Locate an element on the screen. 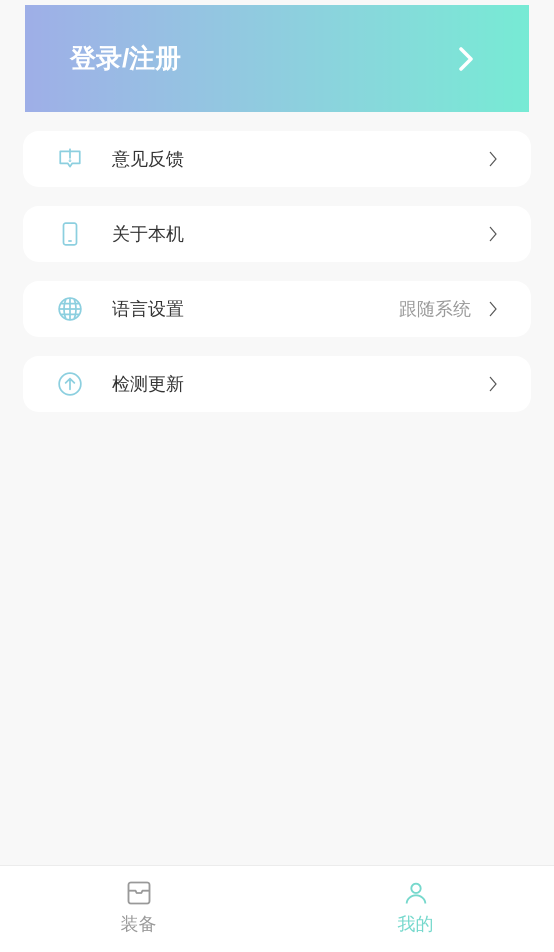  globe-icon is located at coordinates (70, 309).